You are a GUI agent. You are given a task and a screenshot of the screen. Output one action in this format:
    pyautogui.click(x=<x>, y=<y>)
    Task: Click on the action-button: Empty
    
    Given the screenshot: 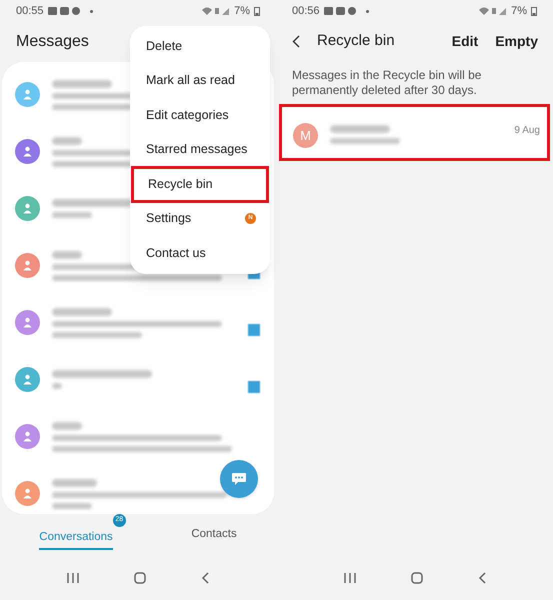 What is the action you would take?
    pyautogui.click(x=516, y=41)
    